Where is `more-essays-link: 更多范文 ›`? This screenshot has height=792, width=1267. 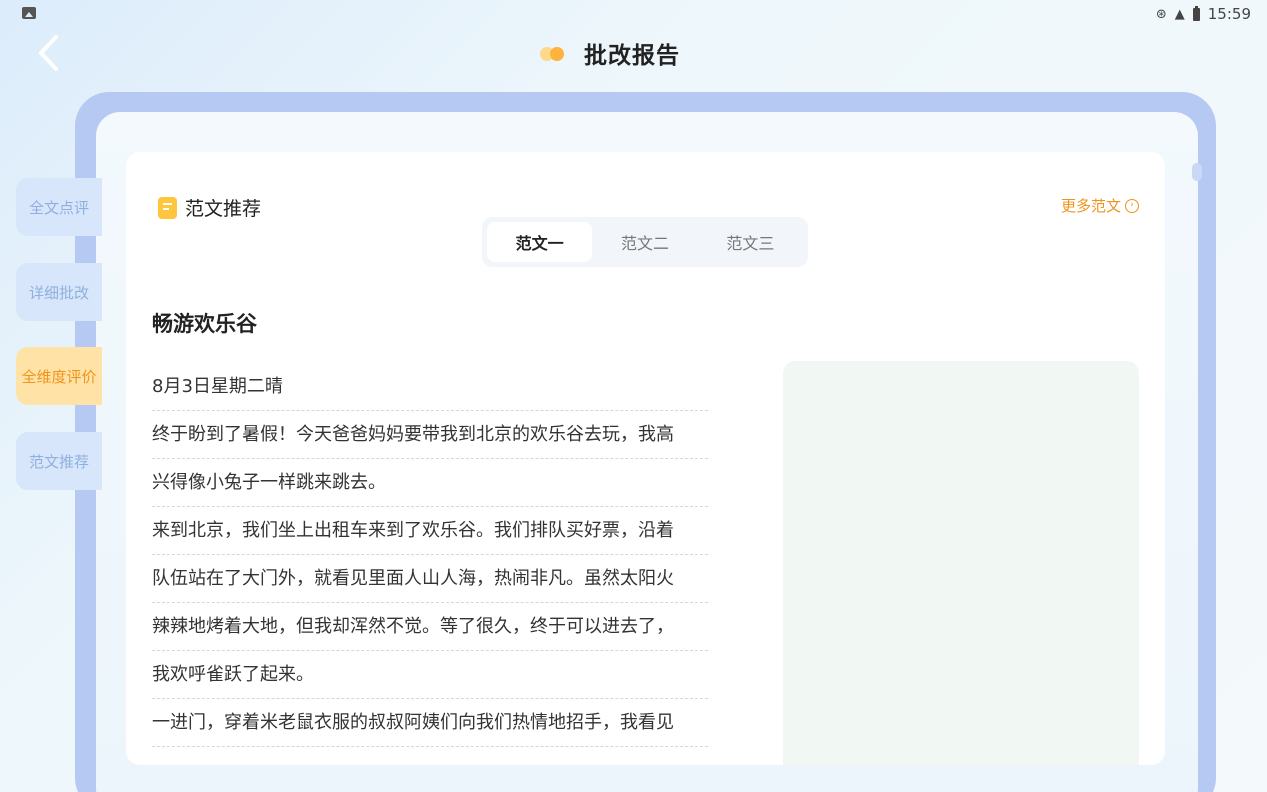 more-essays-link: 更多范文 › is located at coordinates (1100, 205).